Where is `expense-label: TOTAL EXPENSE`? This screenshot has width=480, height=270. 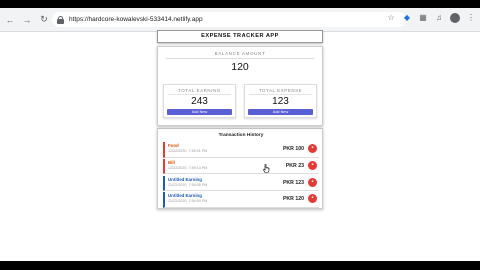 expense-label: TOTAL EXPENSE is located at coordinates (280, 91).